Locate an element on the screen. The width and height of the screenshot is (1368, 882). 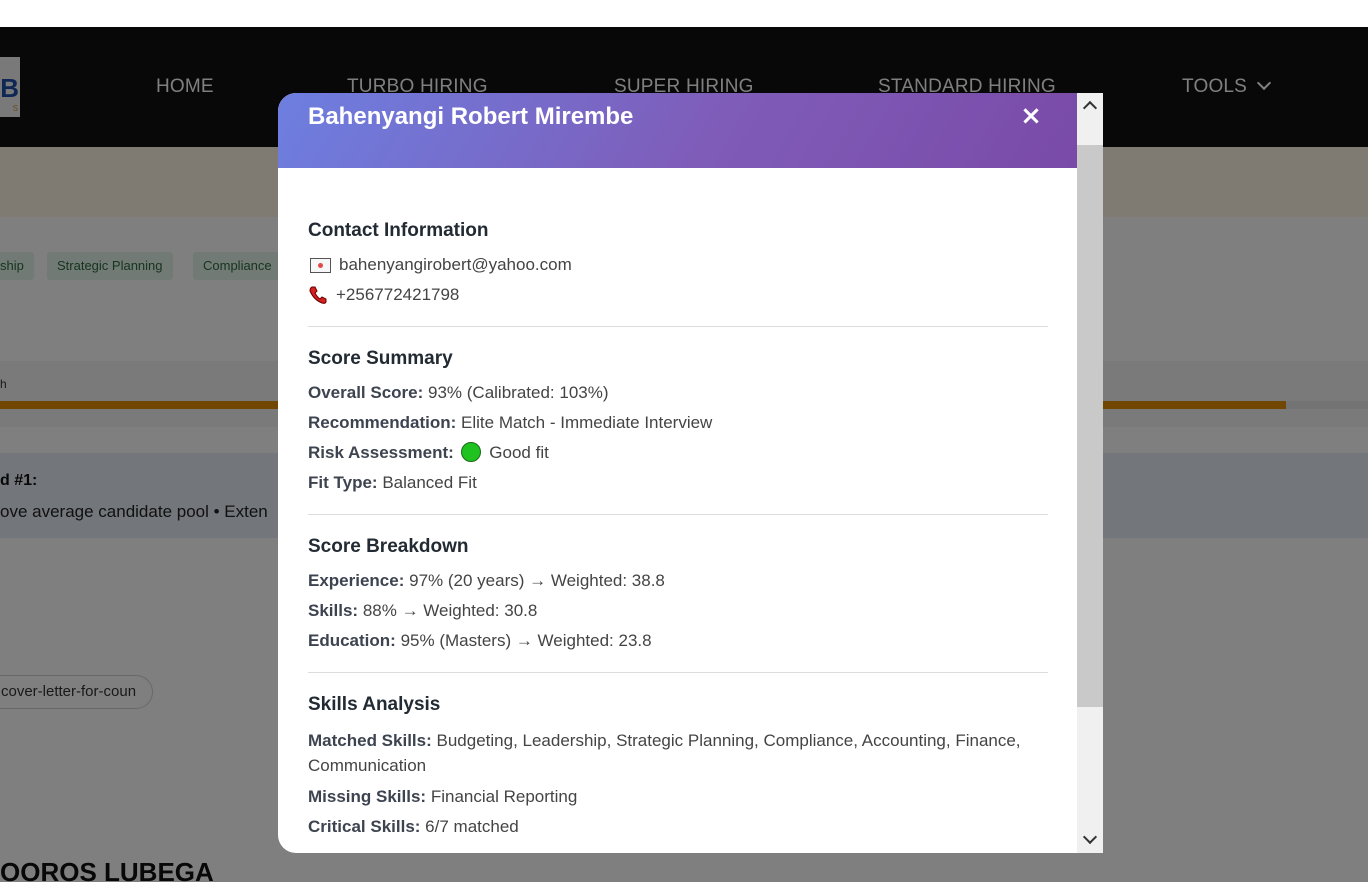
scroll-up-arrow-icon is located at coordinates (1090, 106).